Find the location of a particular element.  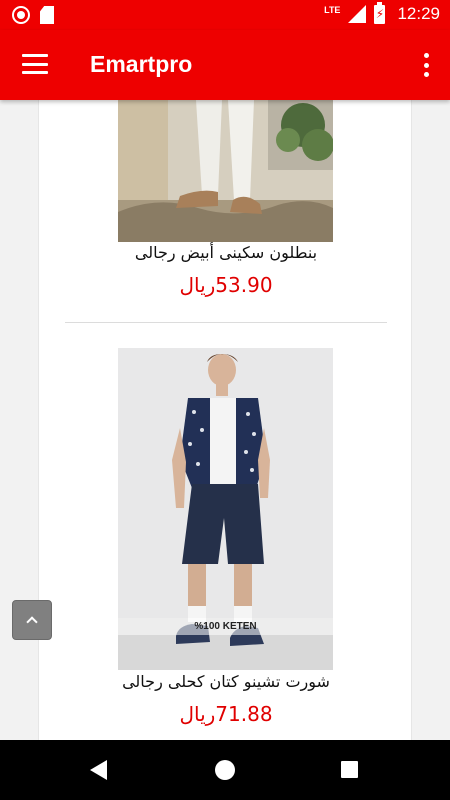

image-caption: %100 KETEN is located at coordinates (225, 626).